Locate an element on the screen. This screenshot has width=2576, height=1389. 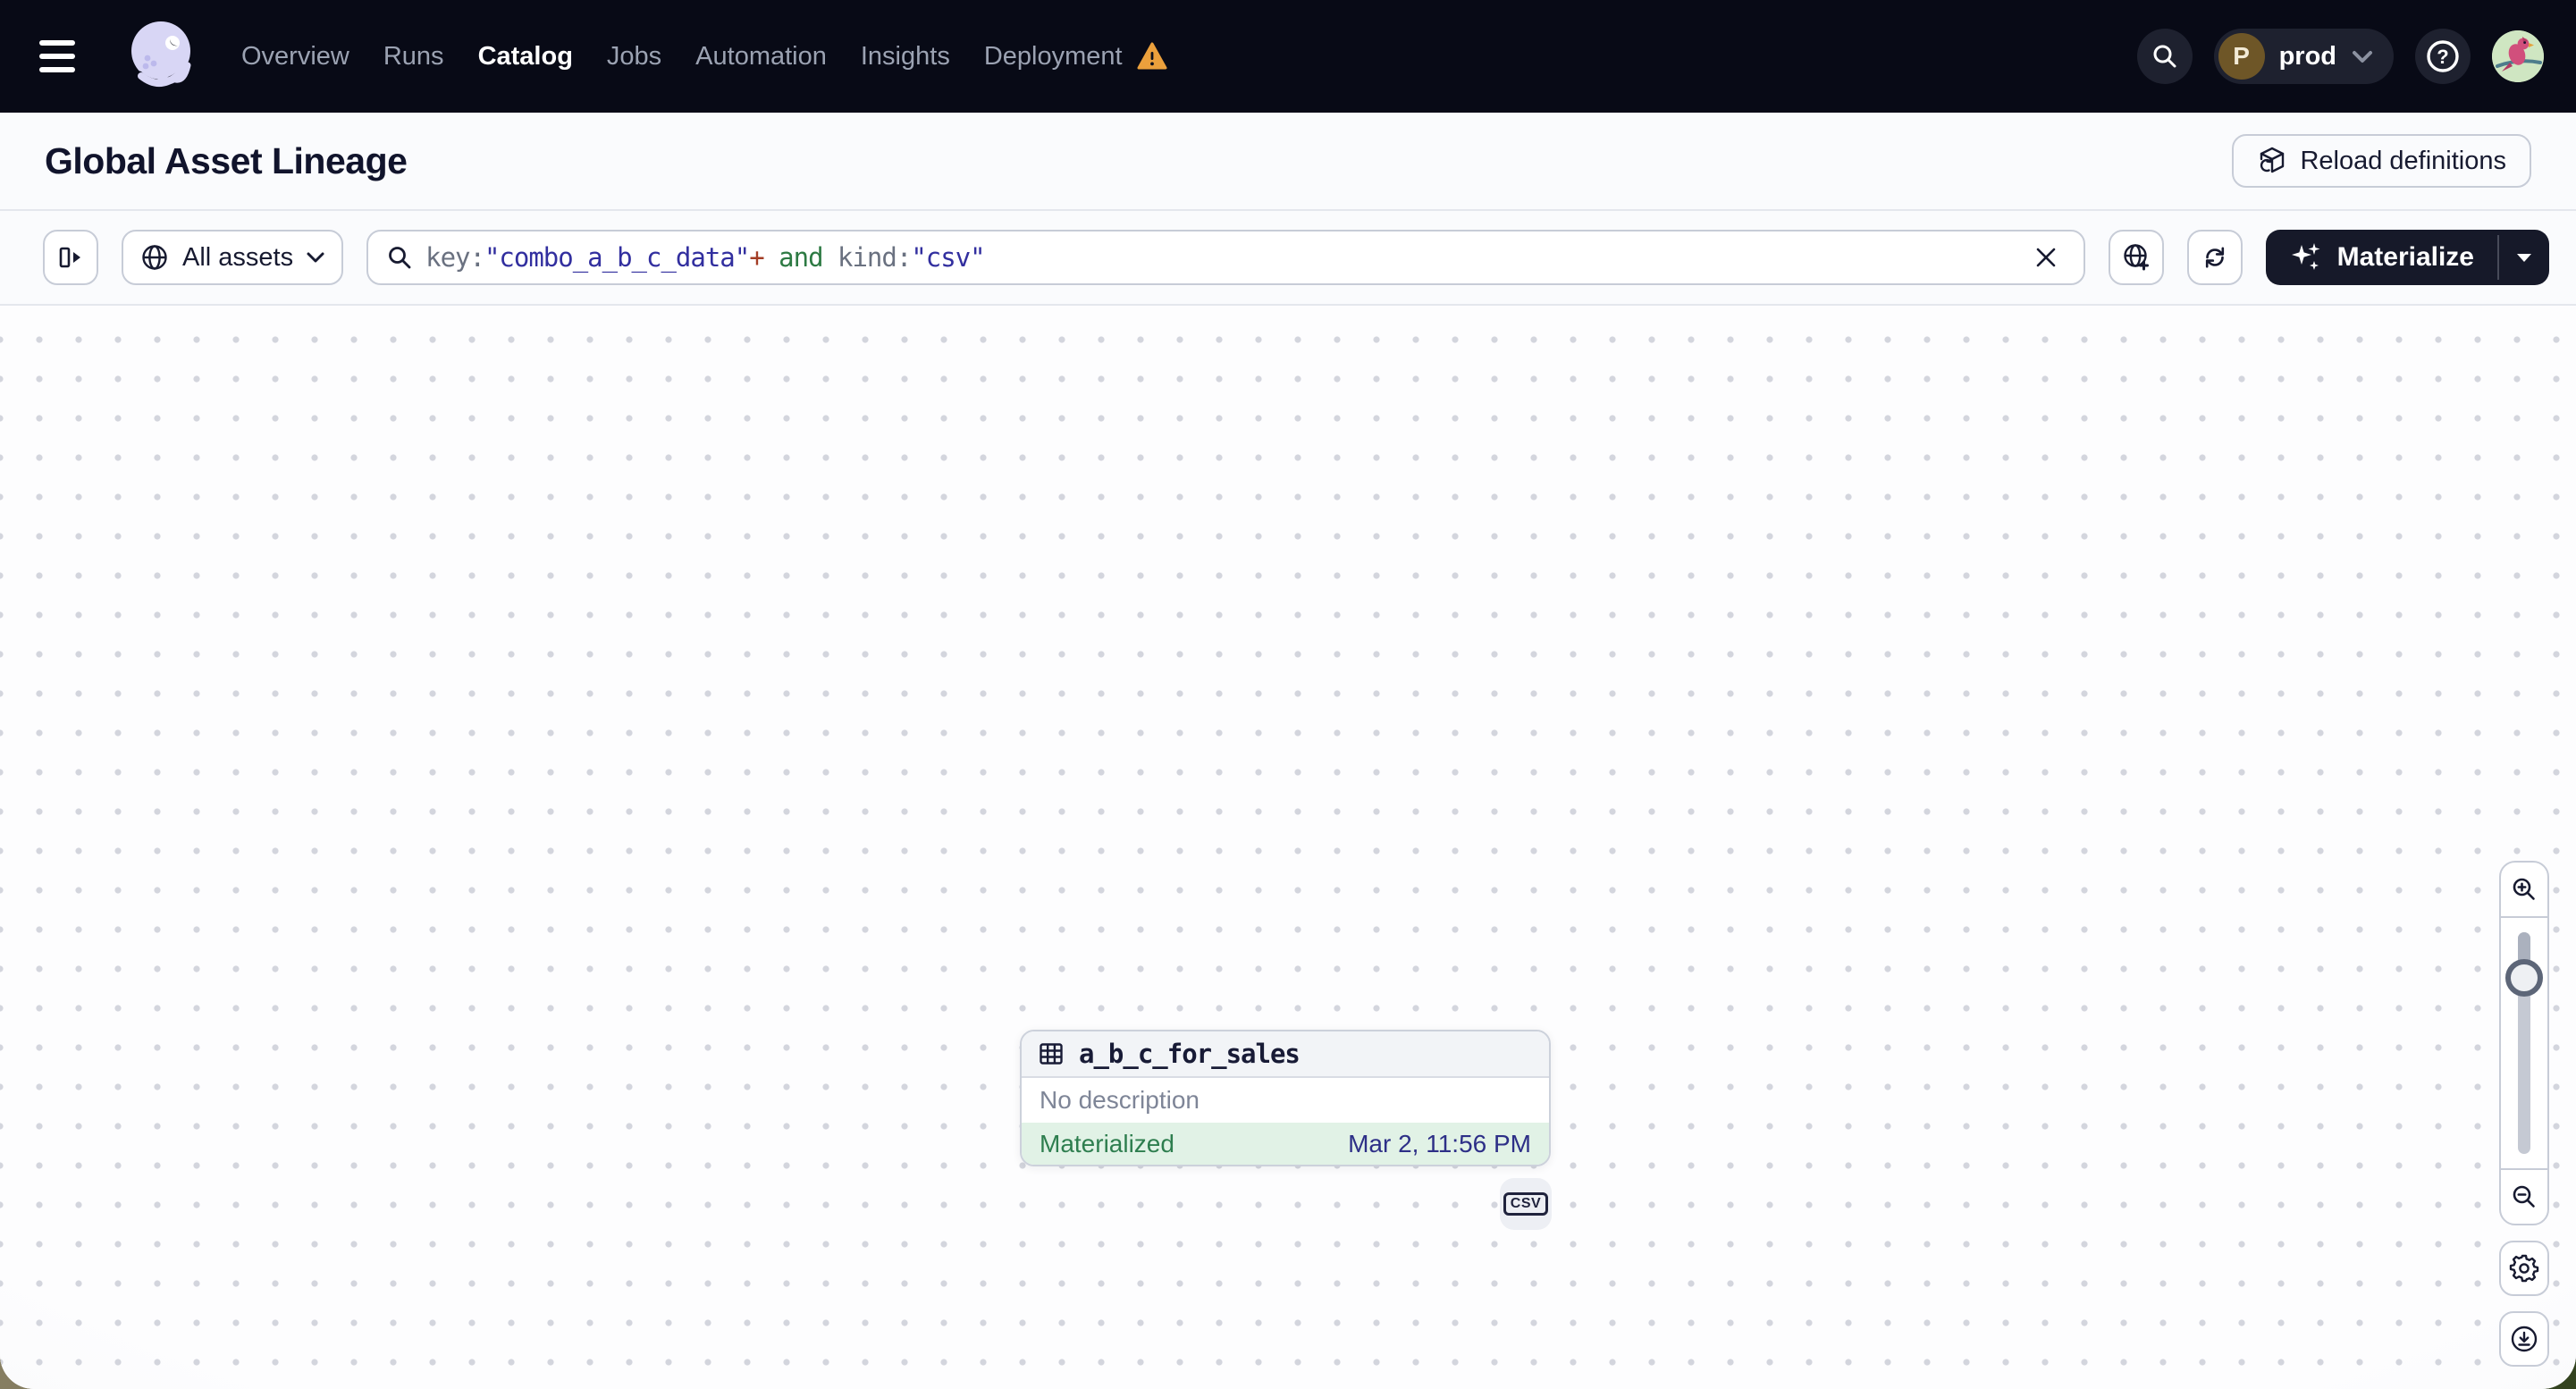
asset-status-row: Materialized Mar 2, 11:56 PM is located at coordinates (1286, 1144).